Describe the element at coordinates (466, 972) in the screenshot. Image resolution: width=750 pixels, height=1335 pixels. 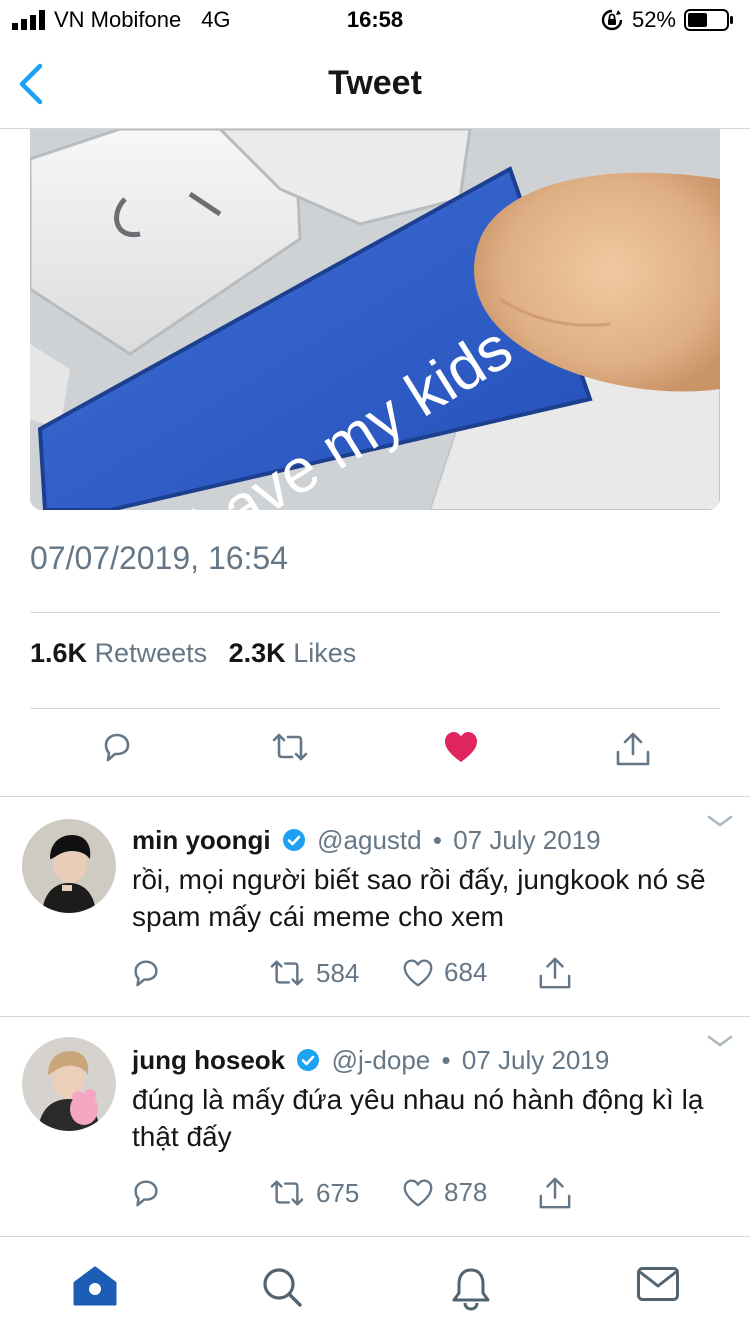
I see `like-count: 684` at that location.